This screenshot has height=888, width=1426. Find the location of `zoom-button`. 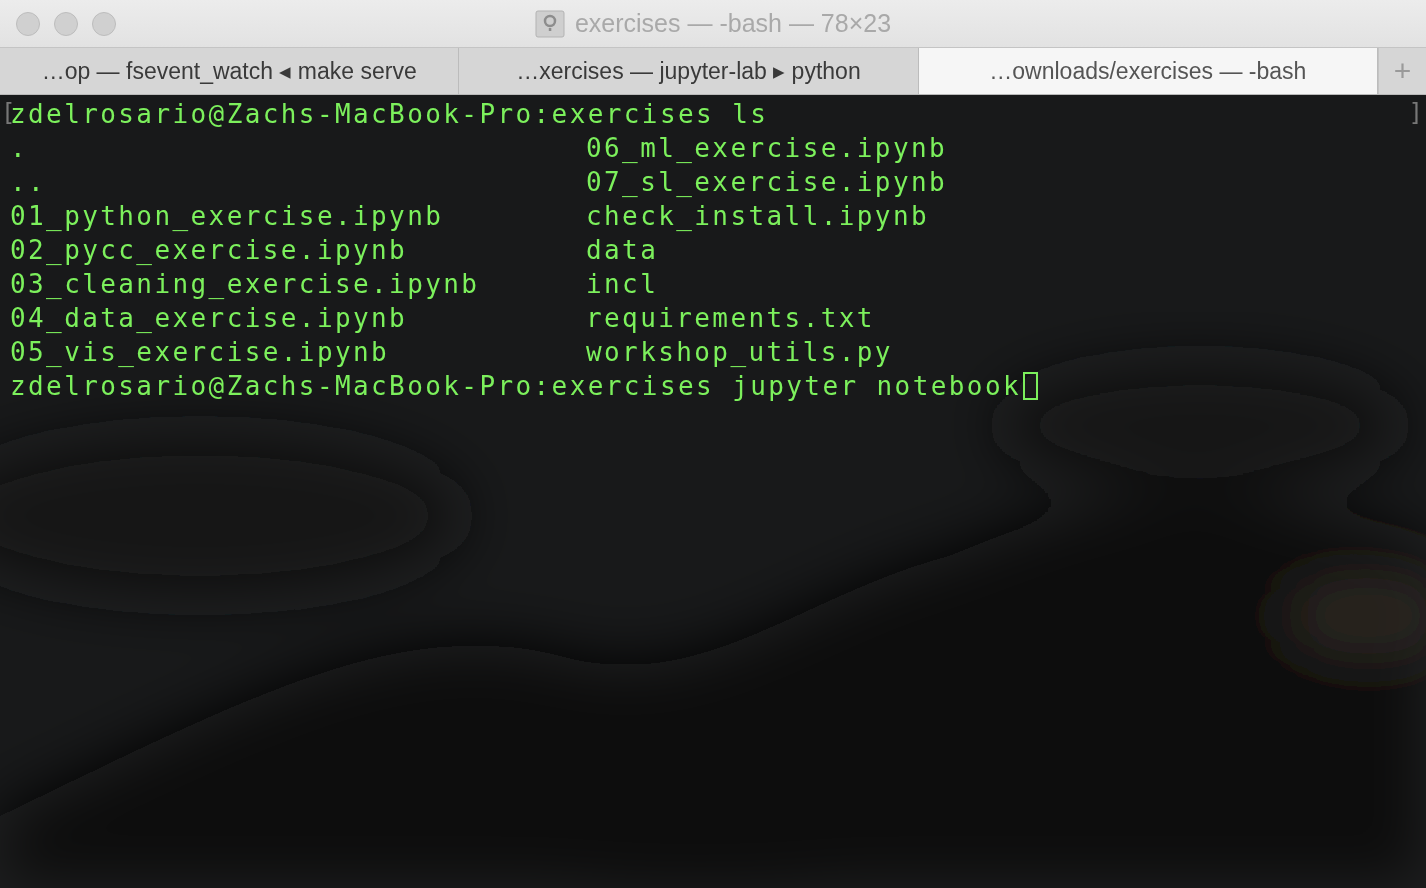

zoom-button is located at coordinates (104, 23).